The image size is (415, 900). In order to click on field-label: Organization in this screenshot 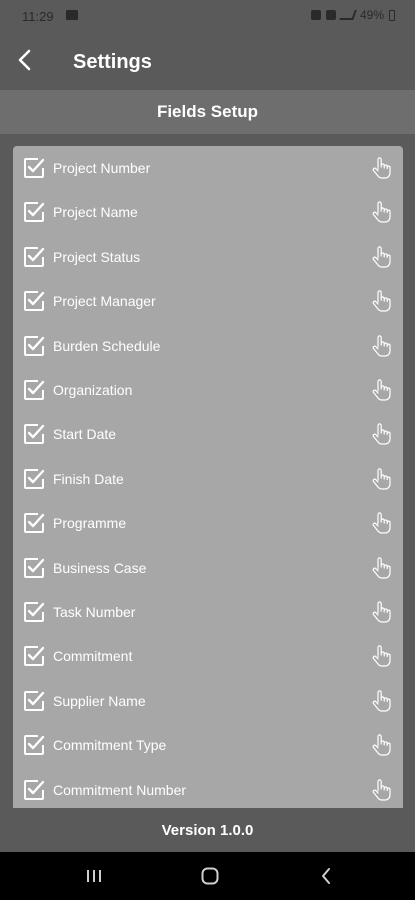, I will do `click(93, 390)`.